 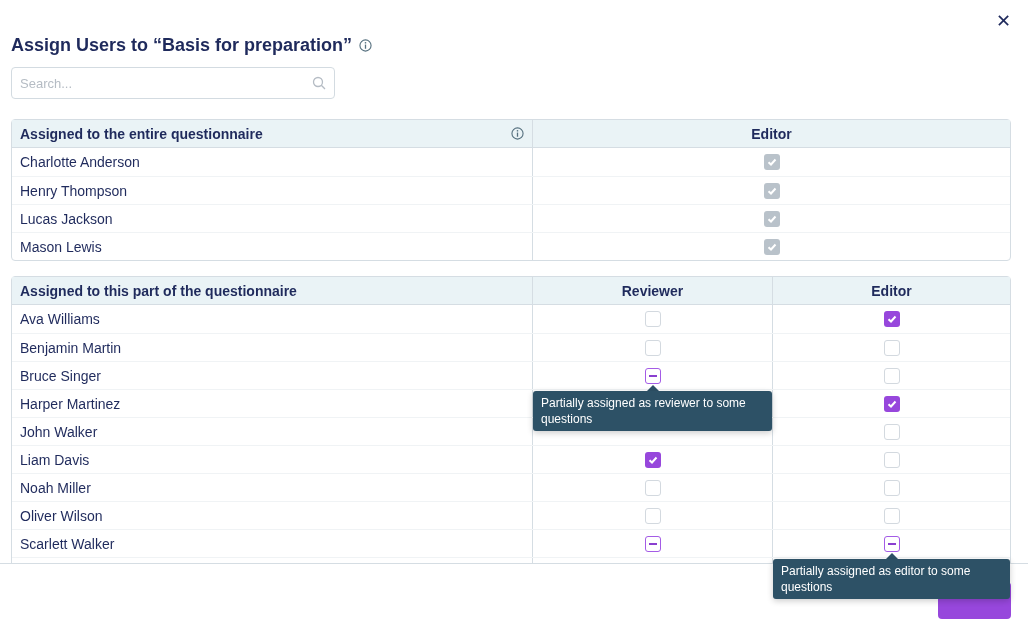 What do you see at coordinates (141, 133) in the screenshot?
I see `column-header: Assigned to the entire questionnaire` at bounding box center [141, 133].